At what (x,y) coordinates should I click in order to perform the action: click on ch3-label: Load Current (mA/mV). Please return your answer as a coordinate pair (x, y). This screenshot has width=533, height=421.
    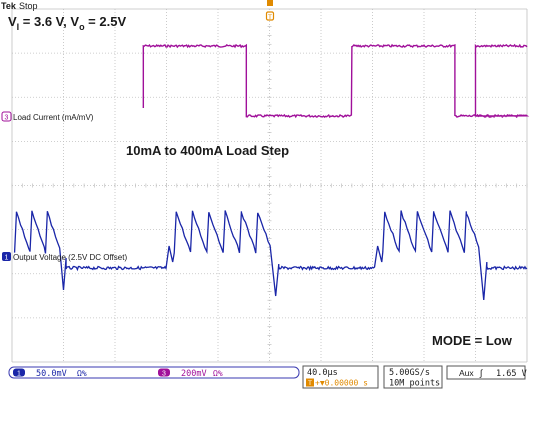
    Looking at the image, I should click on (53, 117).